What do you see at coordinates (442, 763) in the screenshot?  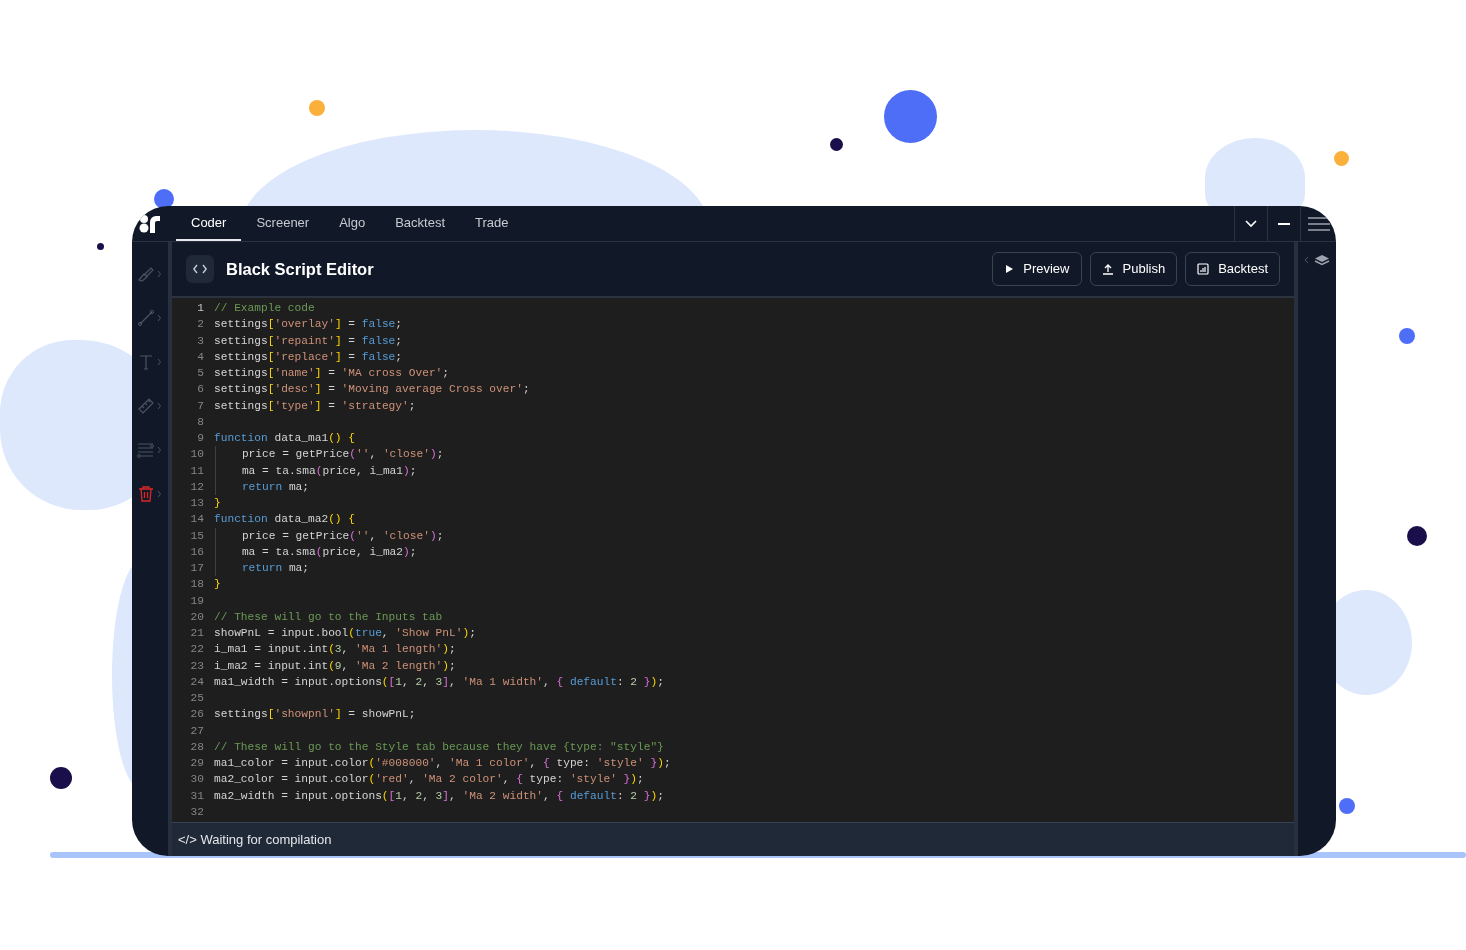 I see `code-line: ma1_color = input.color('#008000', 'Ma 1 color', { type: 'style' });` at bounding box center [442, 763].